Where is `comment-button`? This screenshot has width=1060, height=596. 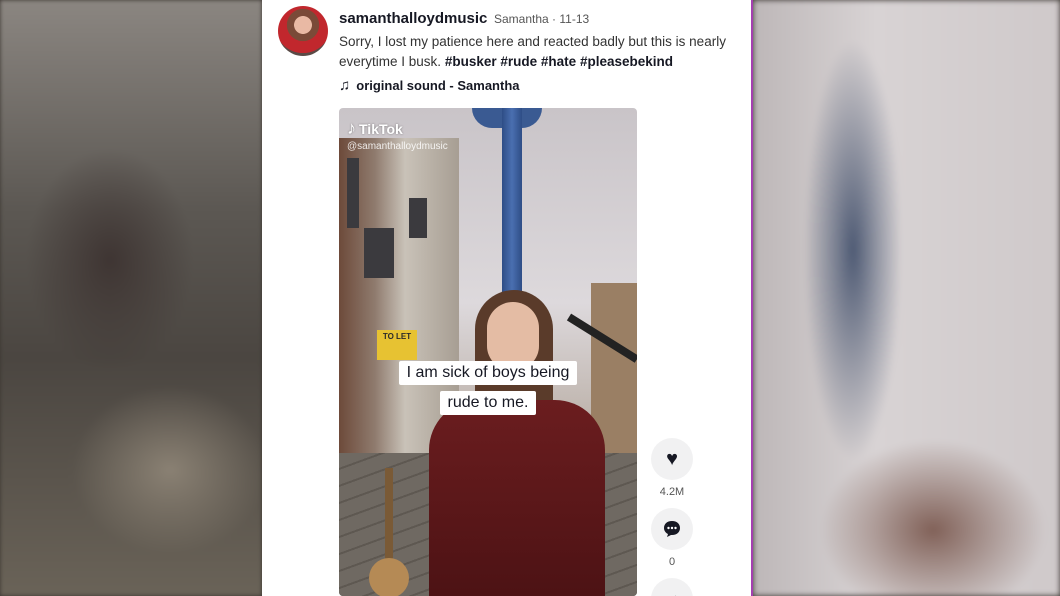
comment-button is located at coordinates (672, 529).